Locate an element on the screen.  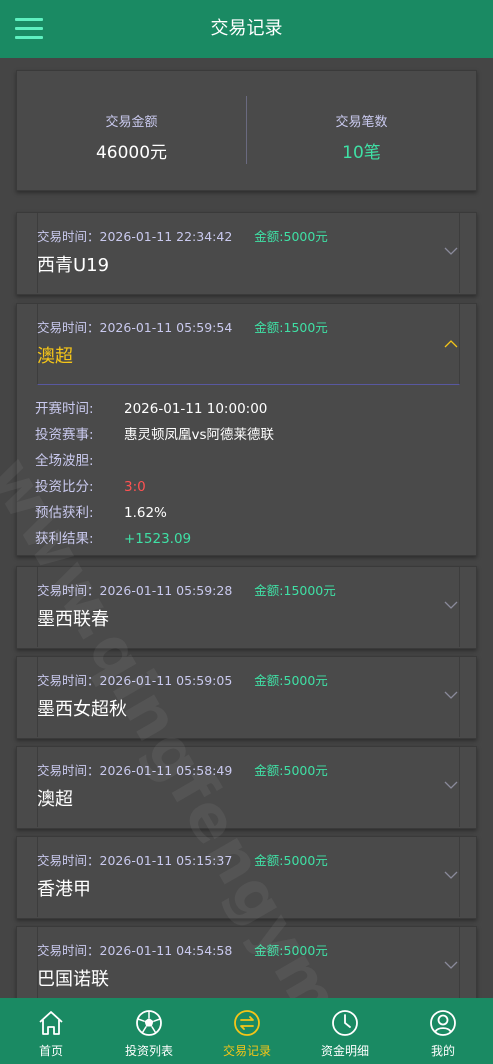
record-league: 墨西女超秋 is located at coordinates (82, 709).